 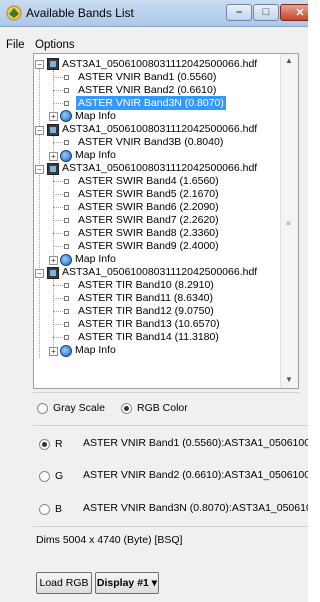 What do you see at coordinates (39, 64) in the screenshot?
I see `collapse-toggle-file1: −` at bounding box center [39, 64].